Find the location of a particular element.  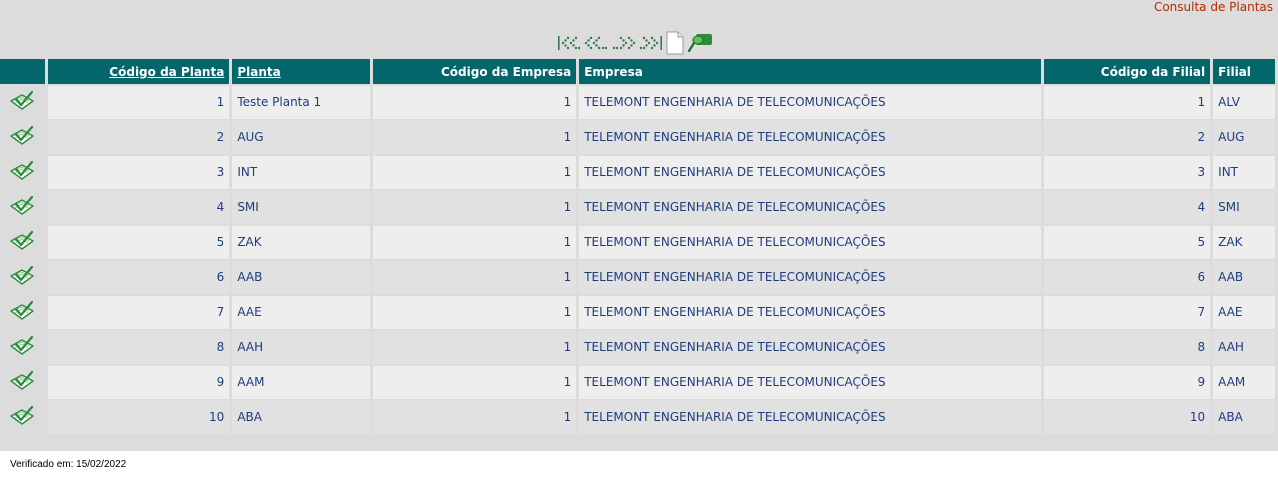

cell-filial: AAM is located at coordinates (1244, 382).